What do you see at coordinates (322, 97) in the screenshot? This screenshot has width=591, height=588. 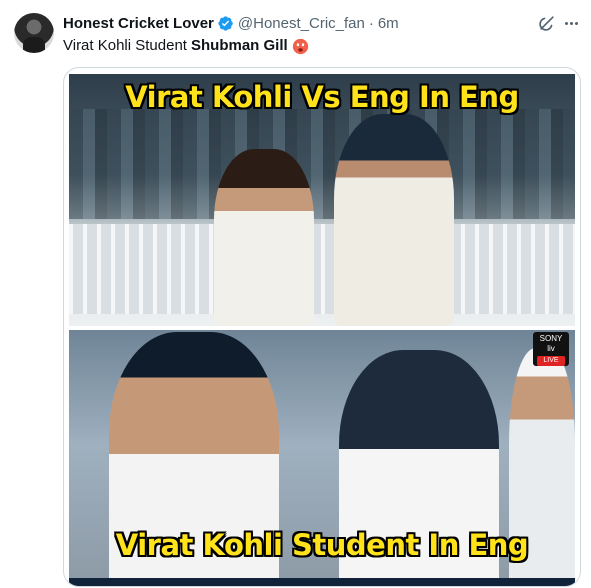 I see `top-caption: Virat Kohli Vs Eng In Eng` at bounding box center [322, 97].